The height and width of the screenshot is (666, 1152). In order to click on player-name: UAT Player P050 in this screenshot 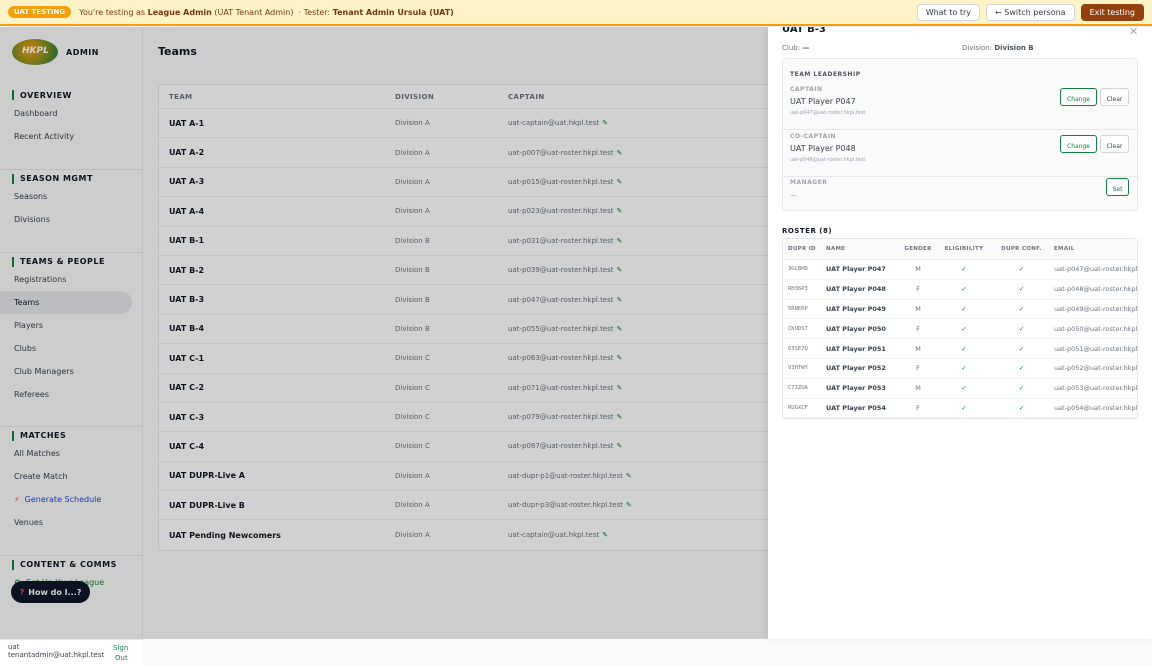, I will do `click(856, 328)`.